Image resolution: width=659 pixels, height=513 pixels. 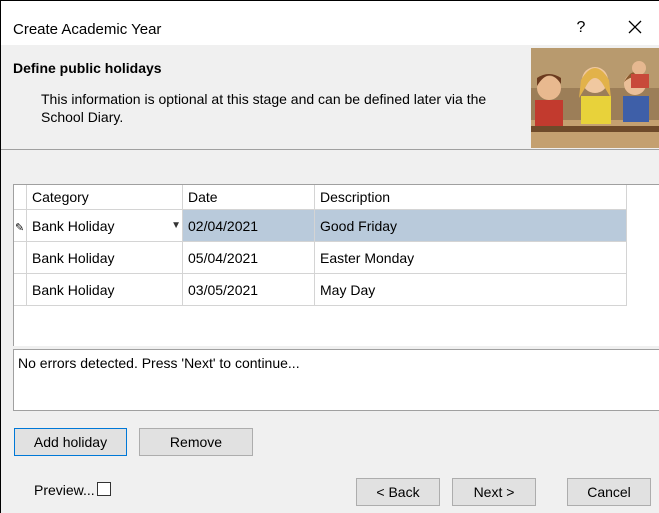 I want to click on column-header-date: Date, so click(x=248, y=197).